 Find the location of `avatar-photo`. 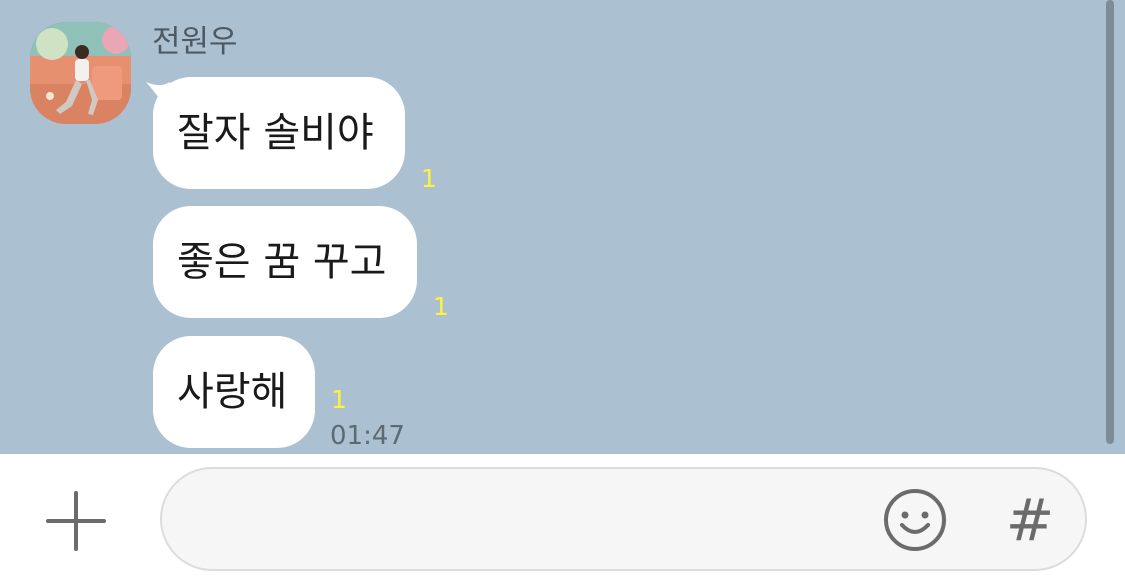

avatar-photo is located at coordinates (80, 73).